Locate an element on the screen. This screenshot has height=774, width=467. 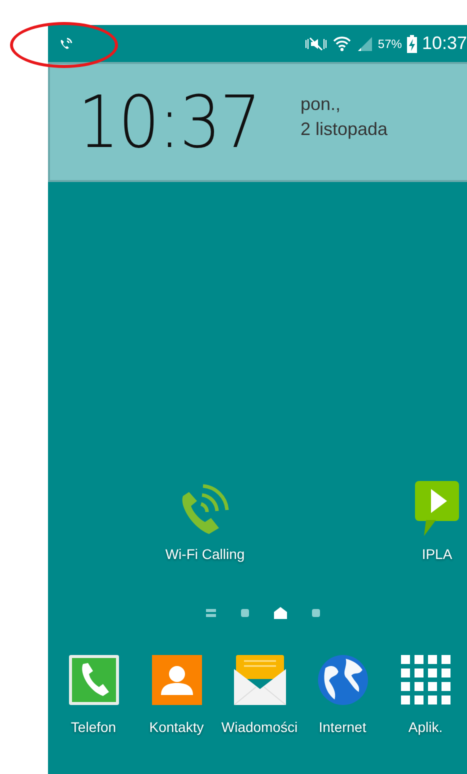
app-shortcut: Wi-Fi Calling is located at coordinates (205, 520).